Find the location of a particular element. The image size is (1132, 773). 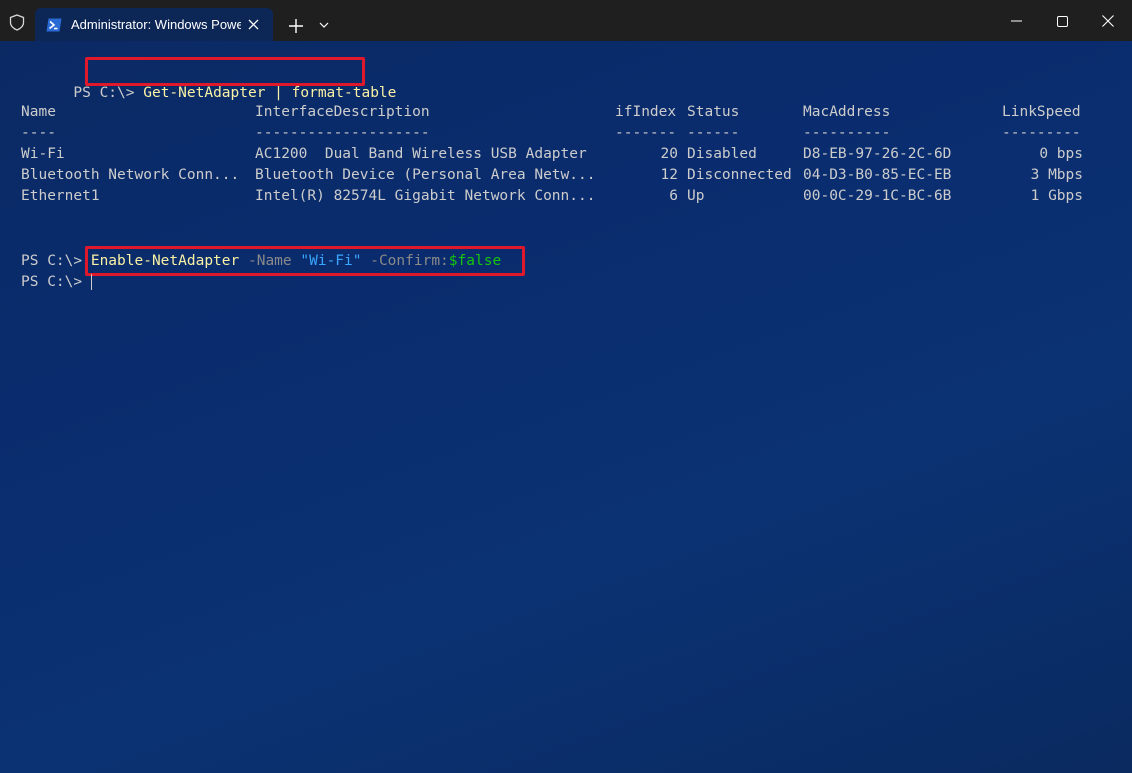

title-bar: Administrator: Windows Powe is located at coordinates (566, 20).